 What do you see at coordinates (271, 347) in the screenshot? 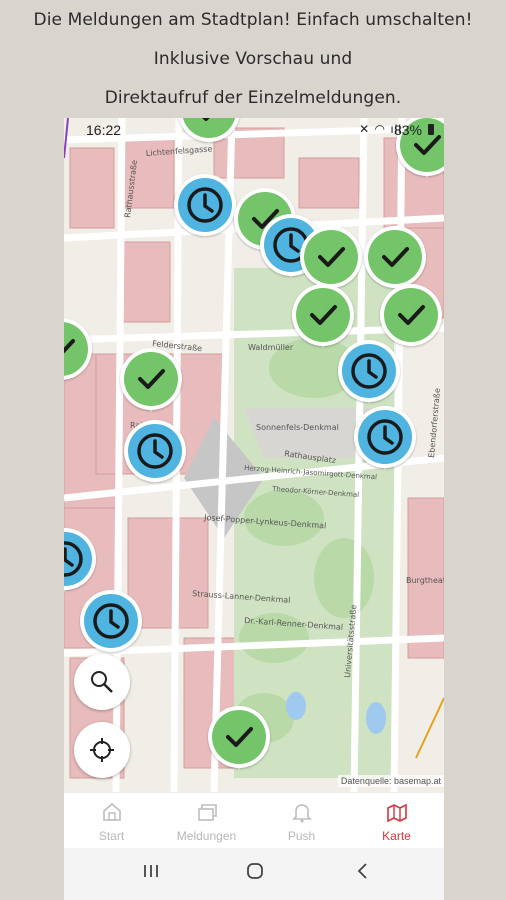
I see `place-label: Waldmüller` at bounding box center [271, 347].